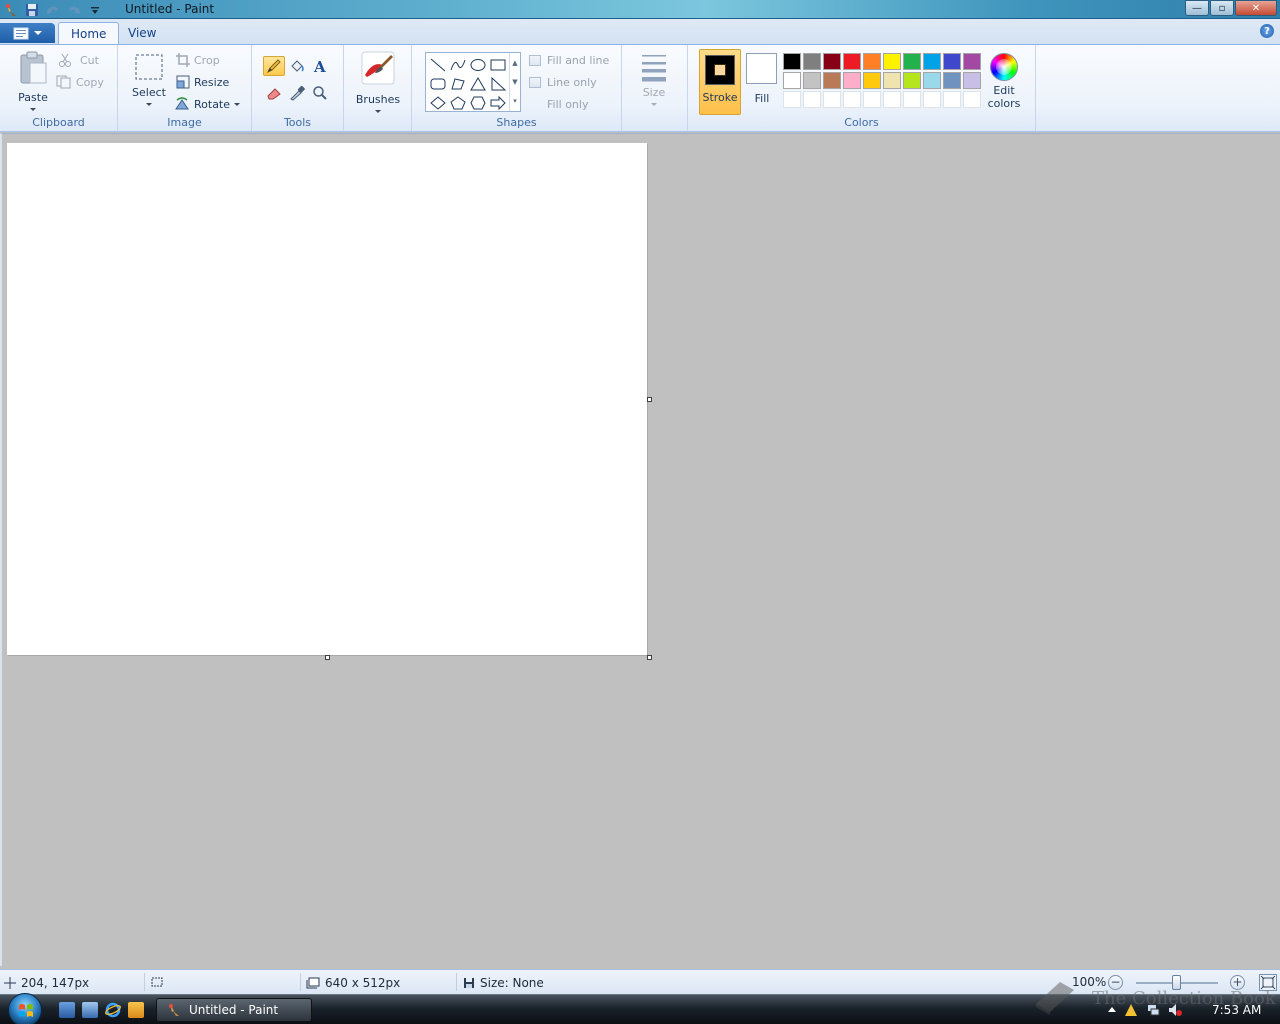 The image size is (1280, 1024). Describe the element at coordinates (27, 33) in the screenshot. I see `paint-menu-button` at that location.